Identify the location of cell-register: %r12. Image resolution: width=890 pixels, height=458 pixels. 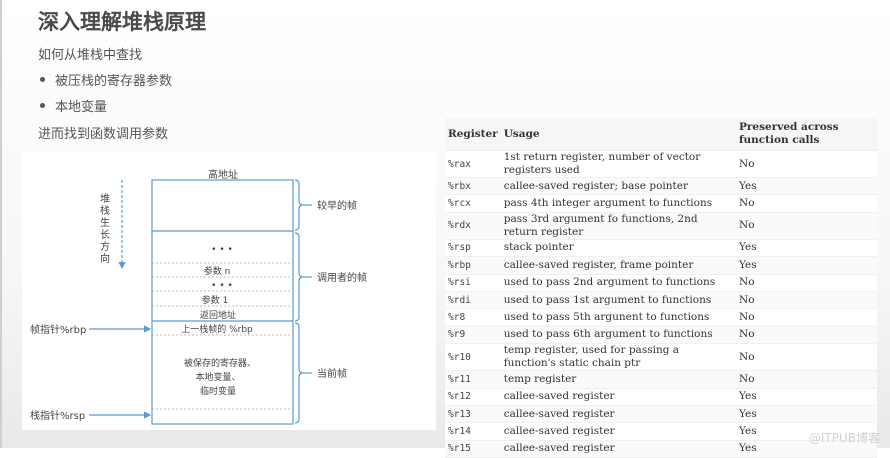
(473, 397).